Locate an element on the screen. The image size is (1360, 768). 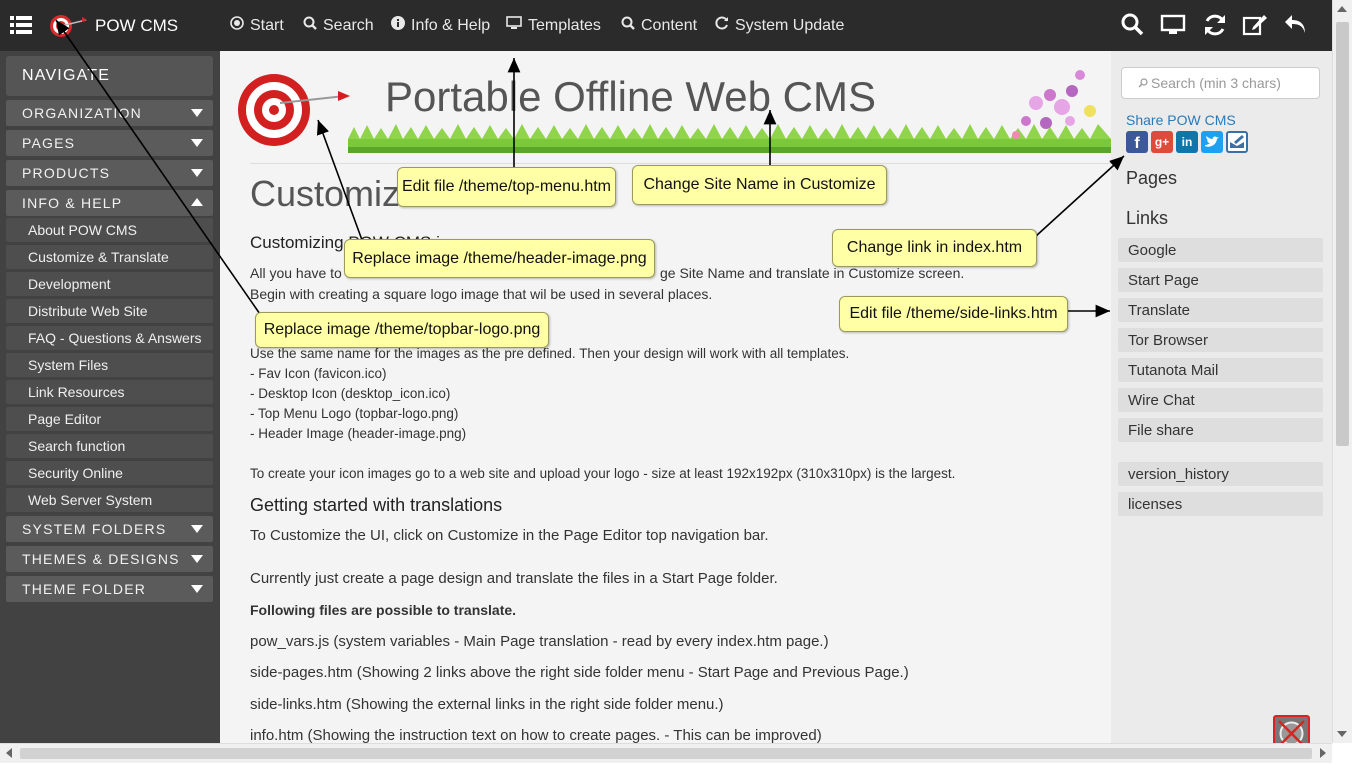
menu-info-help: Info & Help is located at coordinates (440, 25).